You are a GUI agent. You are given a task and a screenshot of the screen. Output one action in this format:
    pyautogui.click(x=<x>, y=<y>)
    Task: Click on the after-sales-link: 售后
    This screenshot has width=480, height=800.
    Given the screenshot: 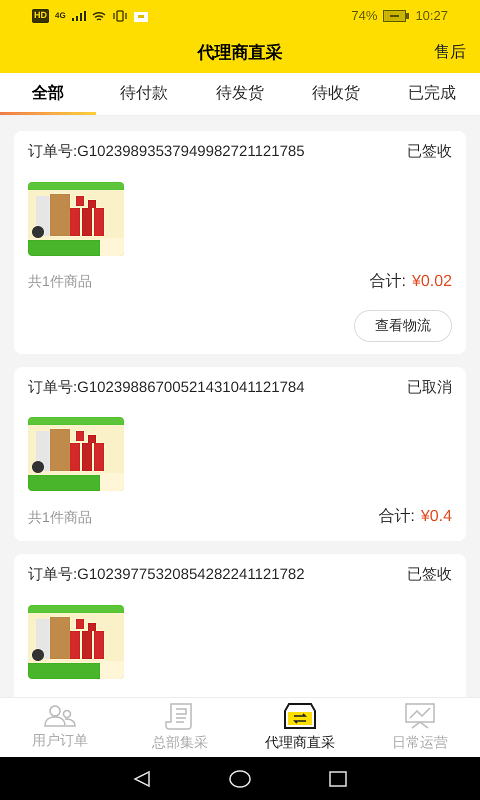 What is the action you would take?
    pyautogui.click(x=450, y=52)
    